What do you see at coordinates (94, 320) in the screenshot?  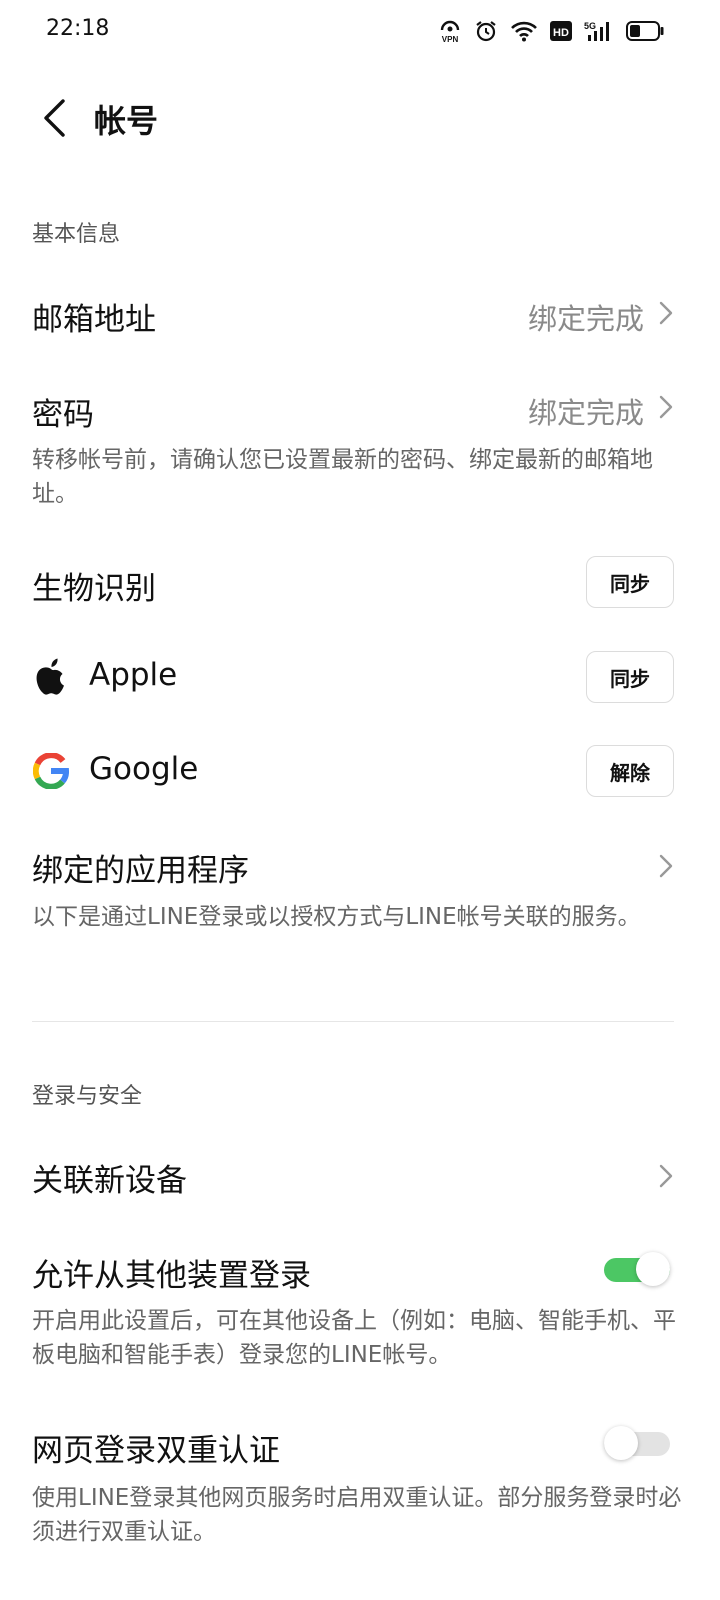 I see `email-label: 邮箱地址` at bounding box center [94, 320].